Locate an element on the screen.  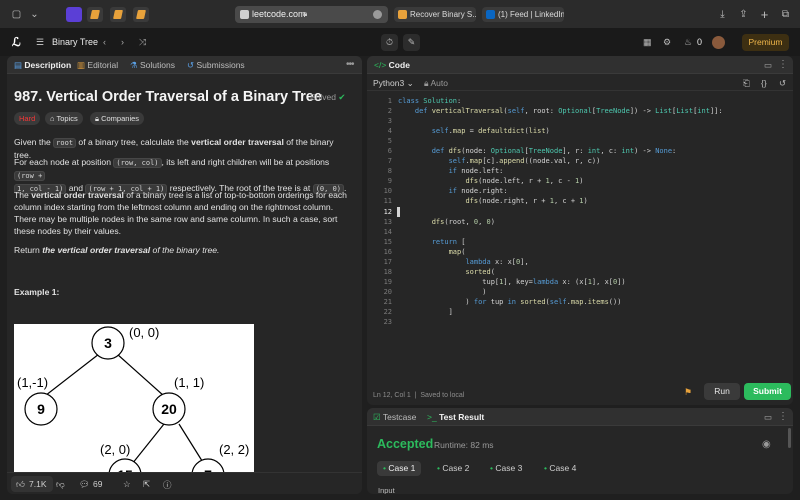
run-button: Run is located at coordinates (722, 391).